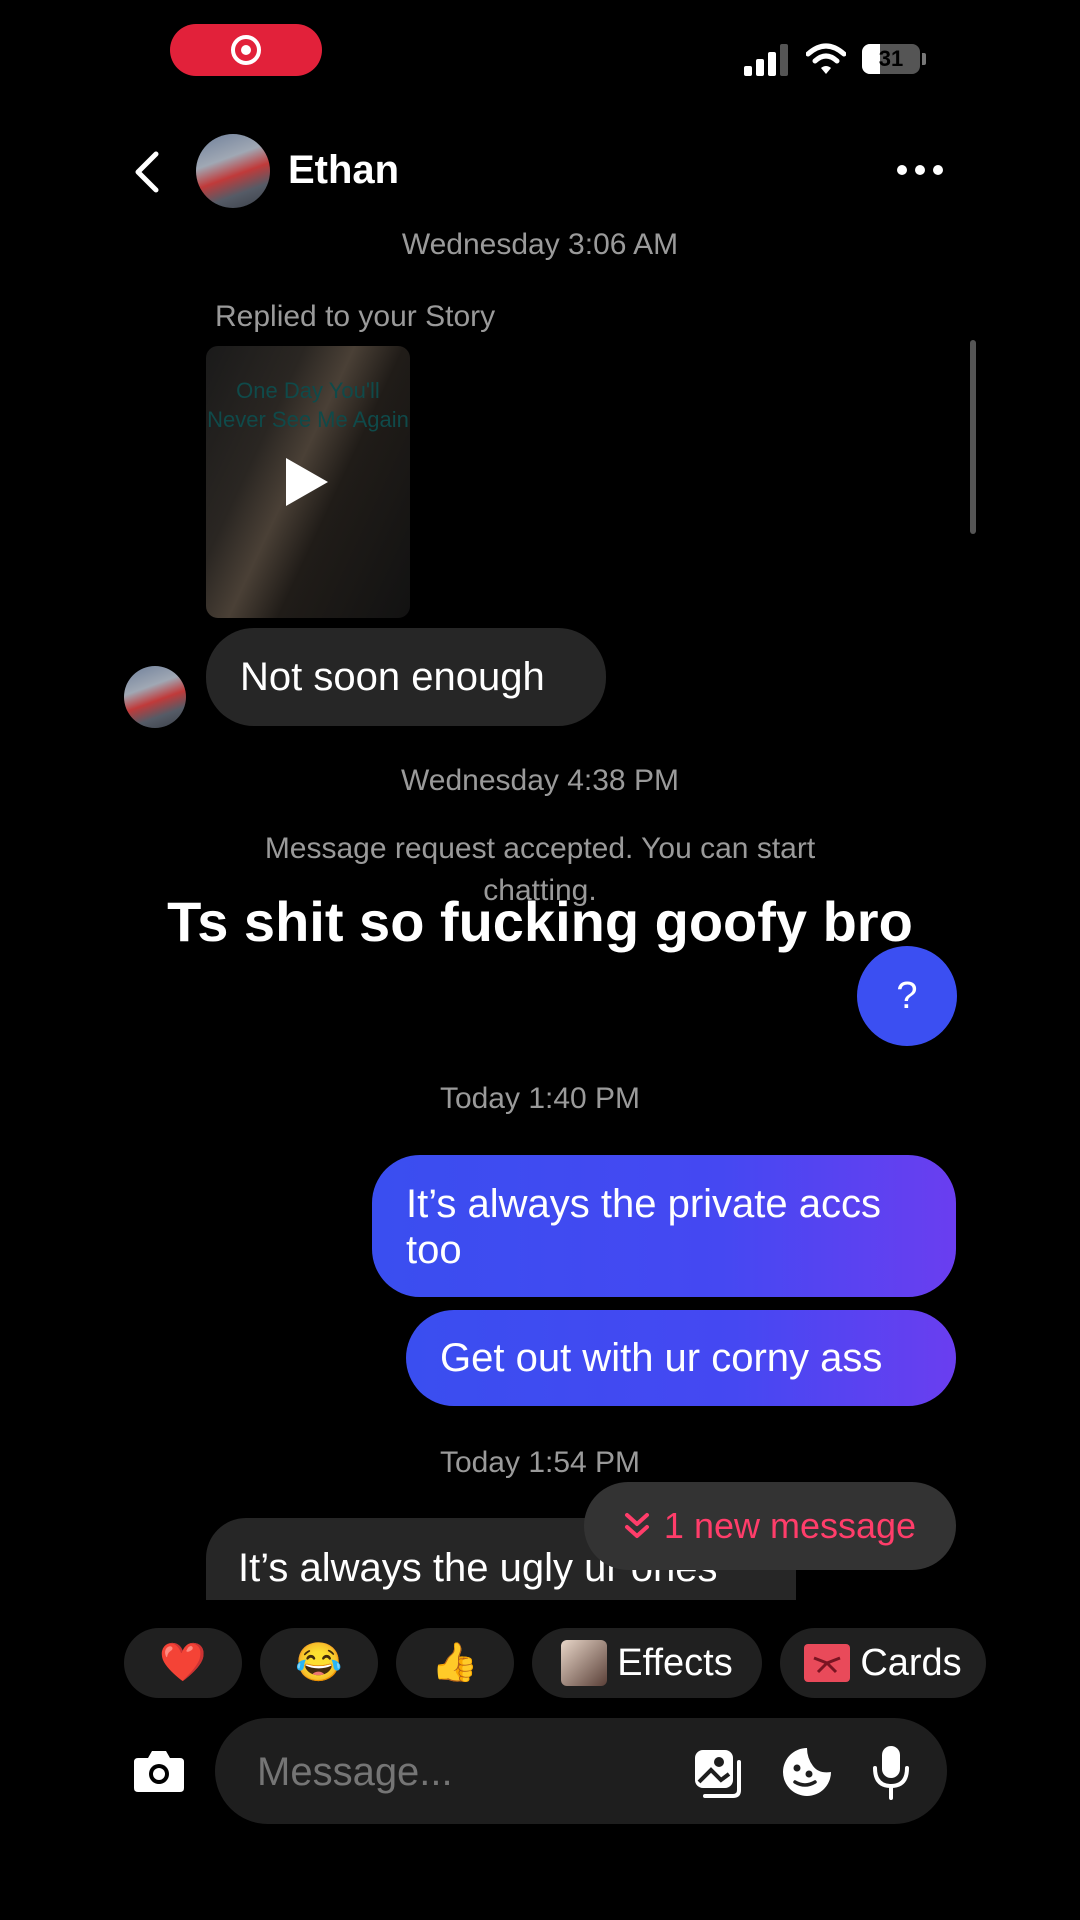 Image resolution: width=1080 pixels, height=1920 pixels. Describe the element at coordinates (907, 996) in the screenshot. I see `help-button: ?` at that location.